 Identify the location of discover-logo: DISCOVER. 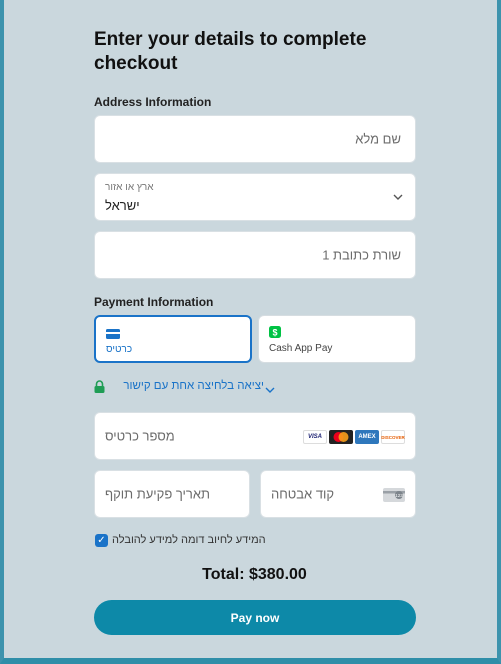
(393, 437).